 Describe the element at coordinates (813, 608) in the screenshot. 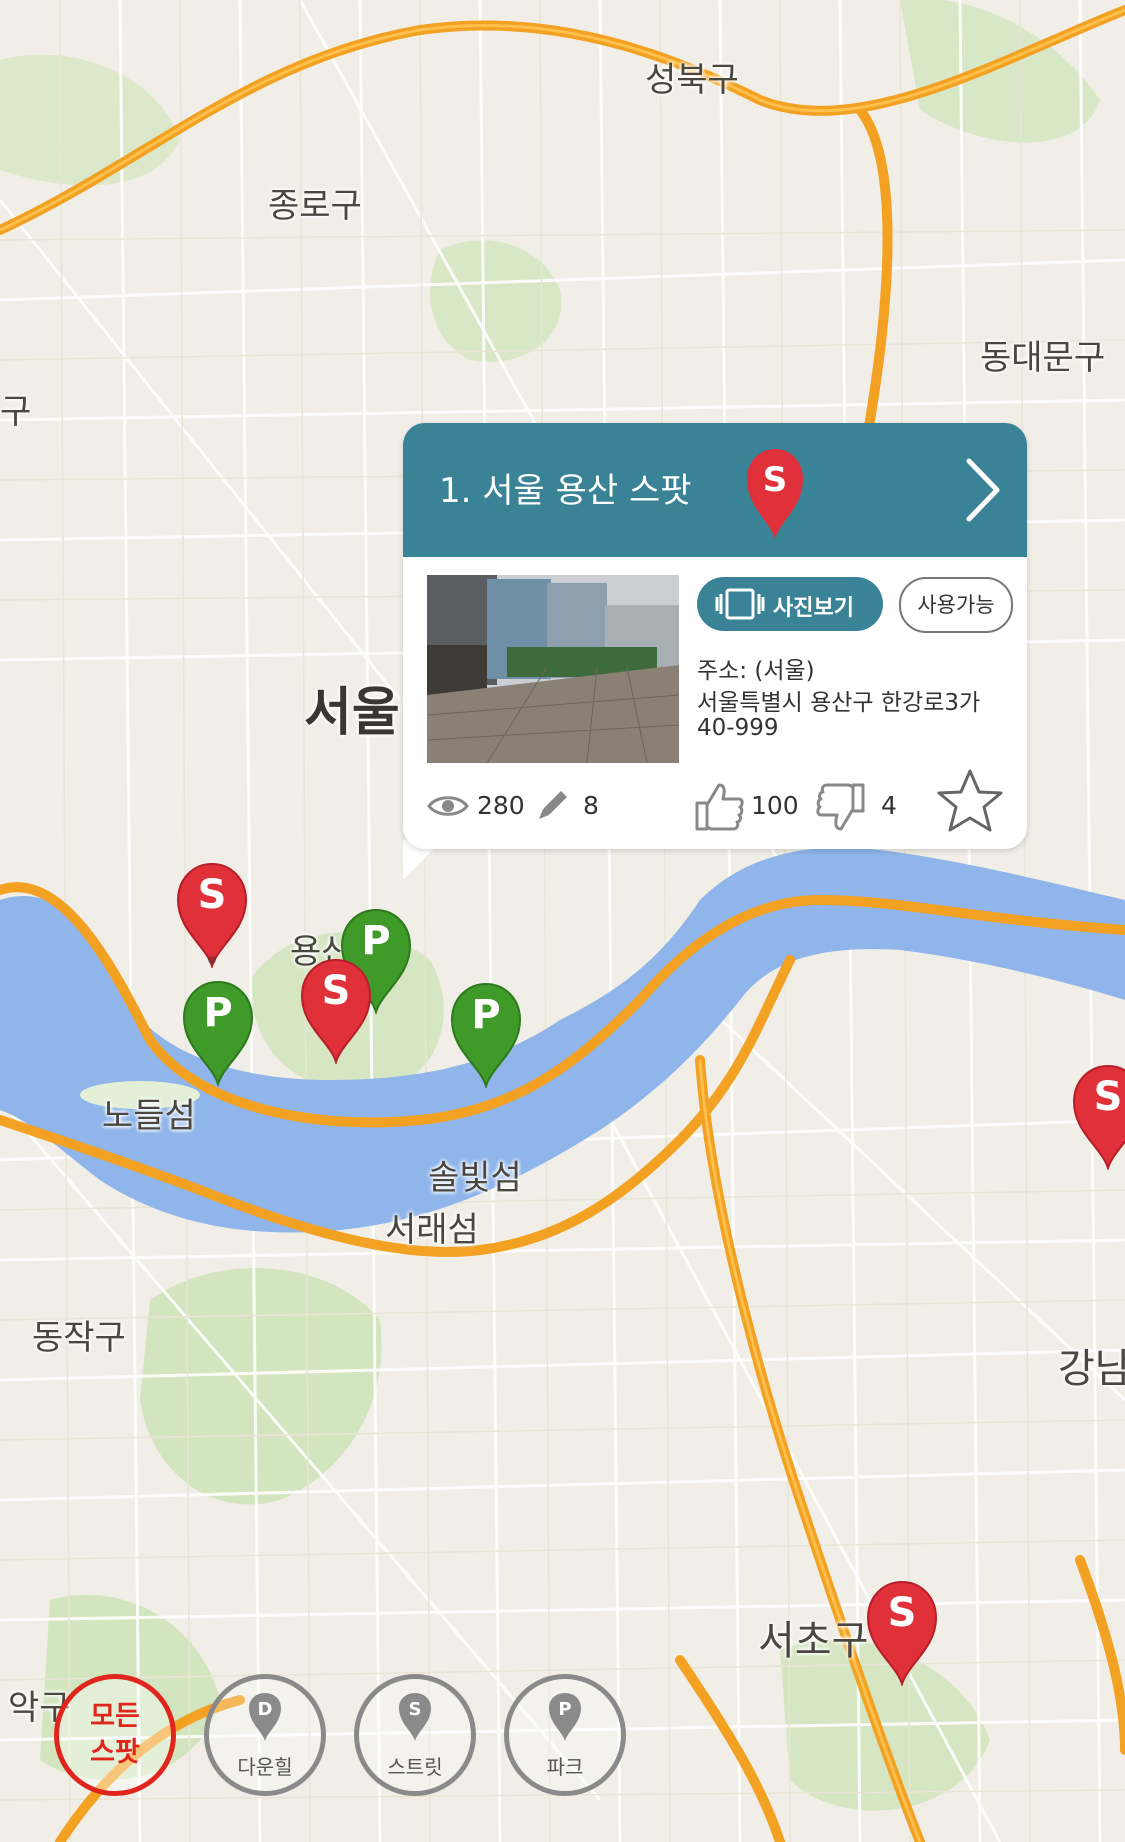

I see `view-photos-label: 사진보기` at that location.